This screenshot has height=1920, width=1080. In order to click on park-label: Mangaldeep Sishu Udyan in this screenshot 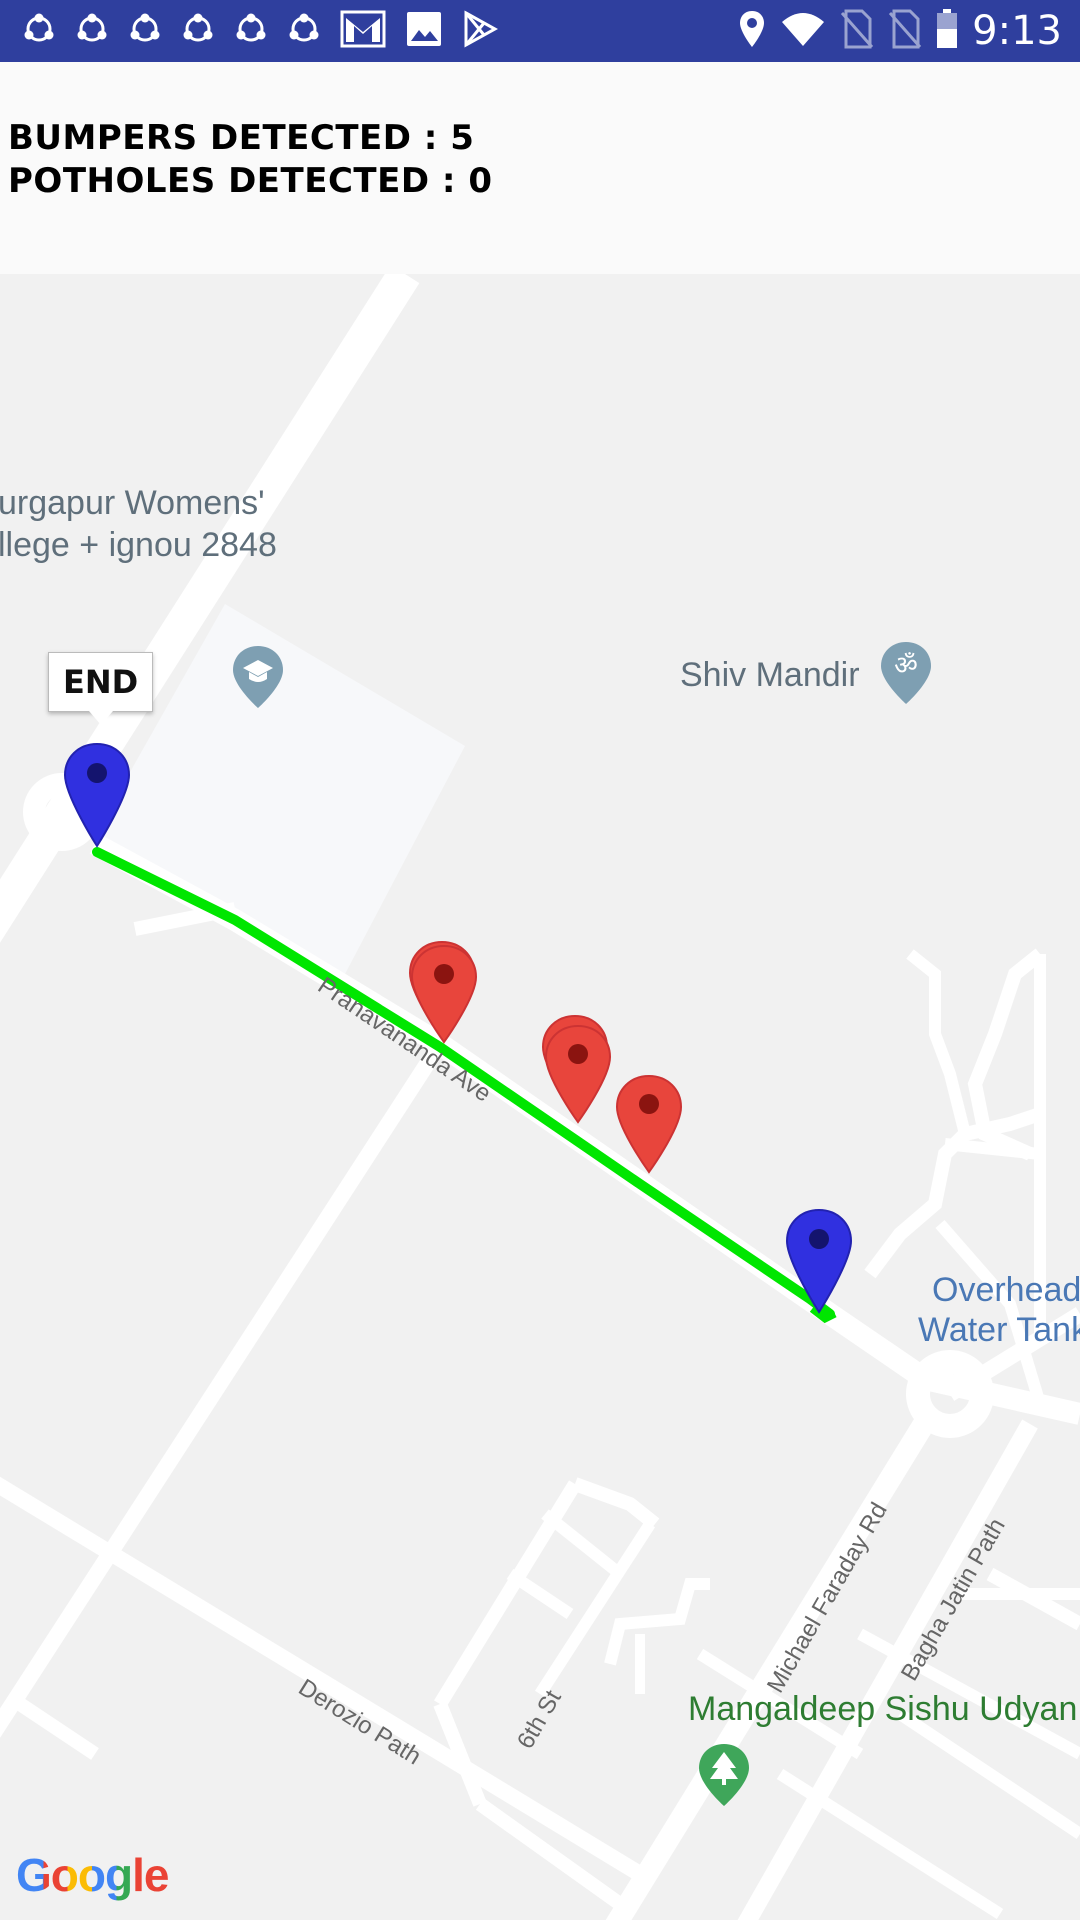, I will do `click(883, 1709)`.